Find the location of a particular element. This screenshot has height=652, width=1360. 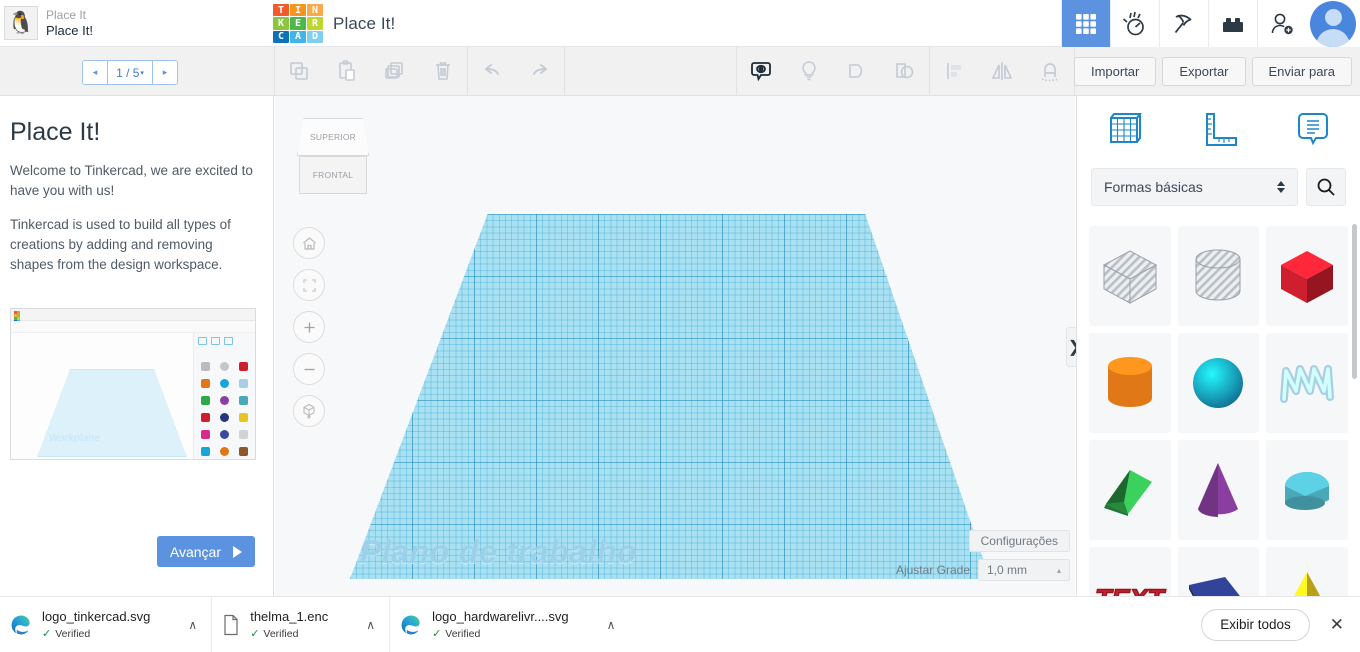

project-thumbnail: 🐧 is located at coordinates (21, 23).